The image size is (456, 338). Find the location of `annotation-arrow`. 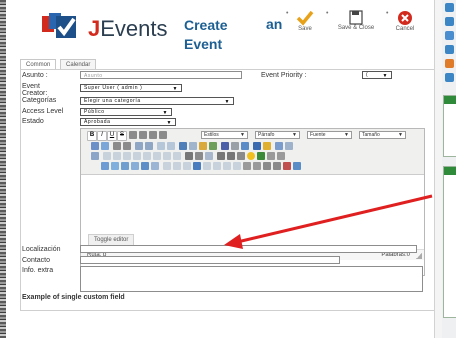

annotation-arrow is located at coordinates (328, 221).